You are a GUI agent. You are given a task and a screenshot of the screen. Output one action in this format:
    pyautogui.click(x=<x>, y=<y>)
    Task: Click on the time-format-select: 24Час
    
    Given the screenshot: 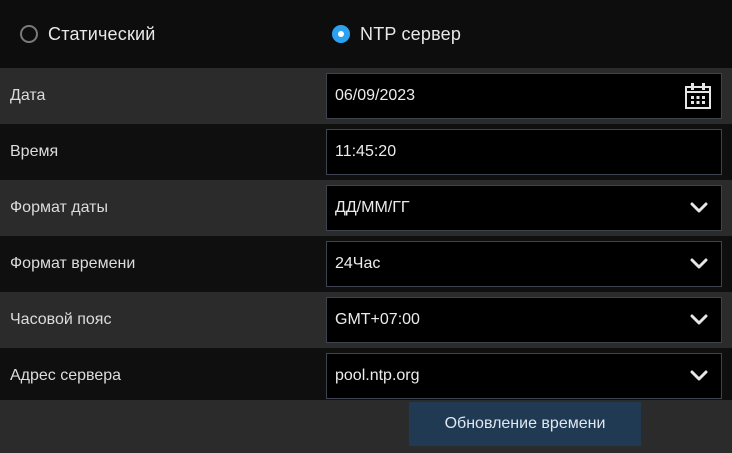 What is the action you would take?
    pyautogui.click(x=524, y=264)
    